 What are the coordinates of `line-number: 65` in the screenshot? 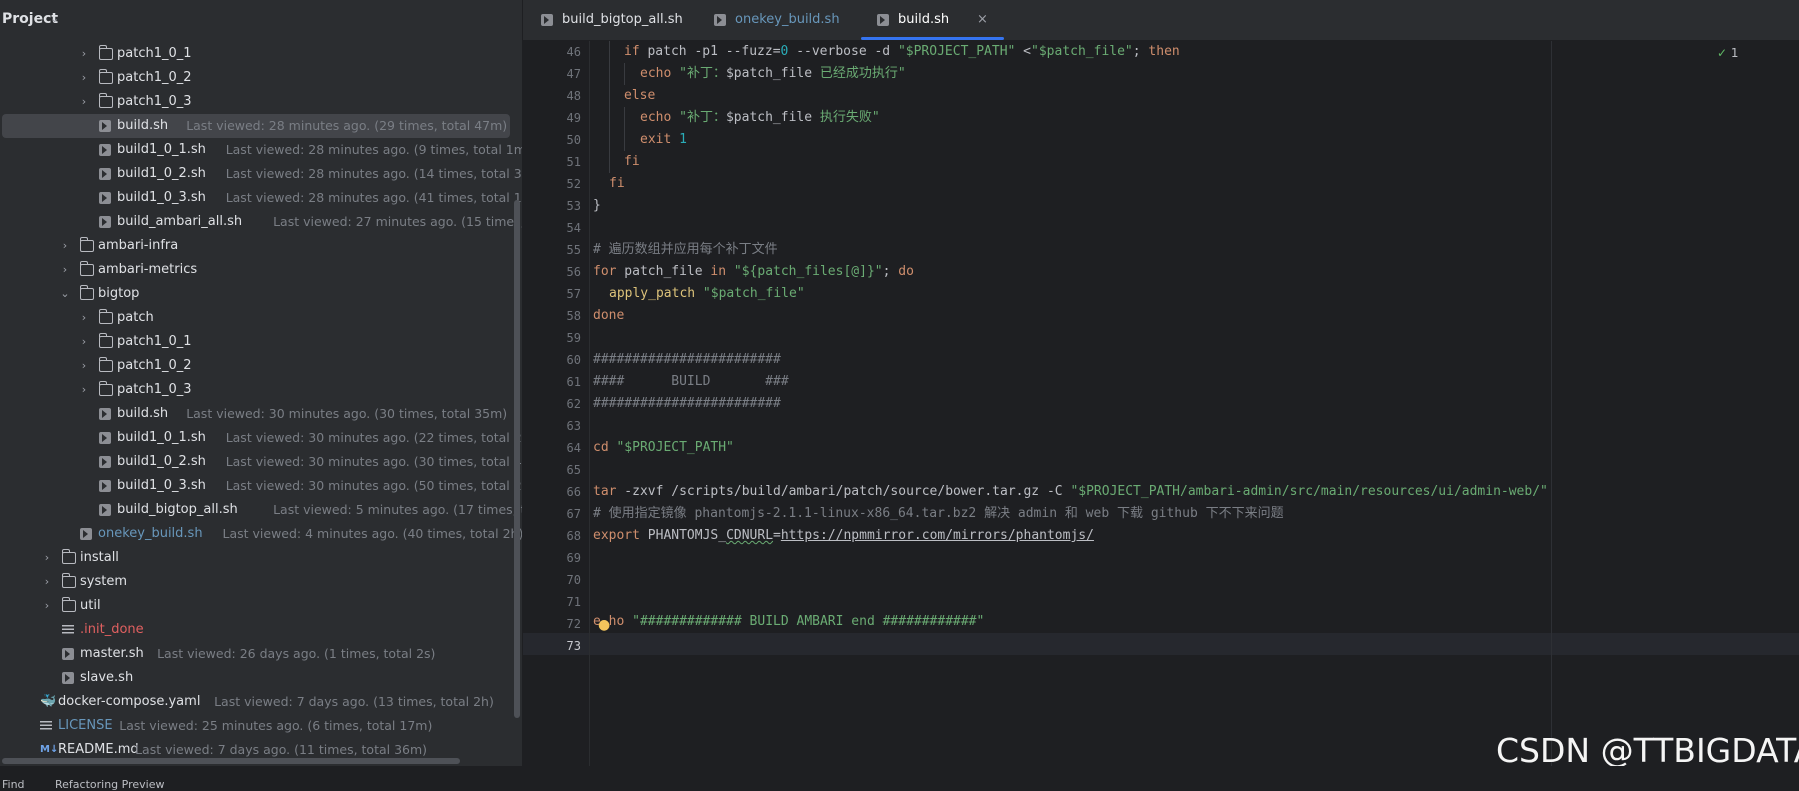 It's located at (561, 470).